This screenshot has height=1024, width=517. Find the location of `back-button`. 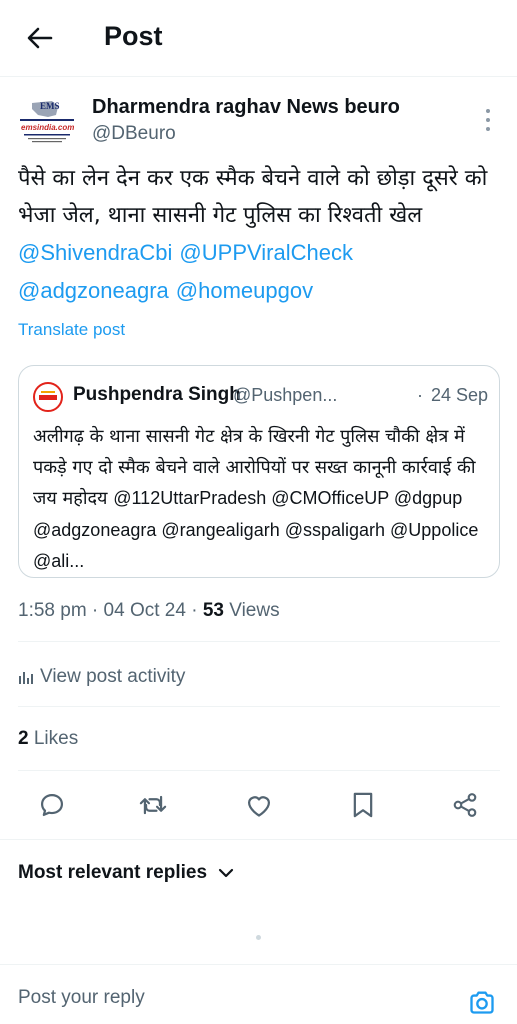

back-button is located at coordinates (40, 38).